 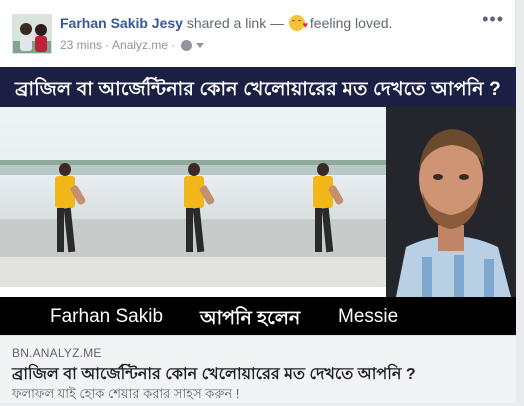 I want to click on loved-emoji-icon: ♥, so click(x=298, y=23).